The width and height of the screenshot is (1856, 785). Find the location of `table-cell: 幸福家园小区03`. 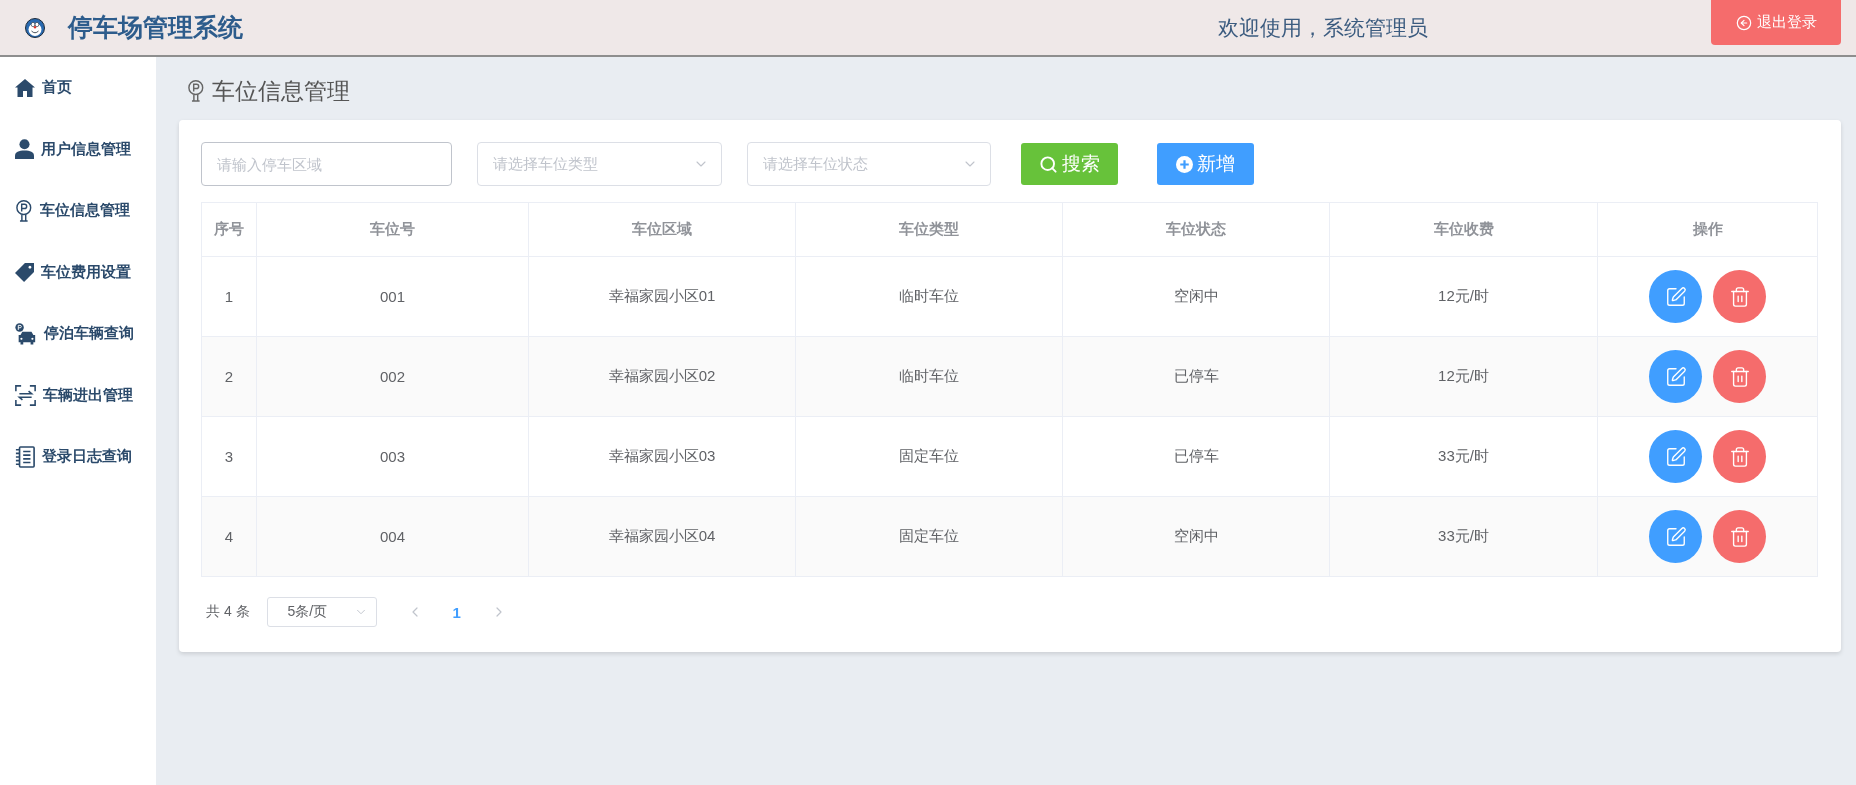

table-cell: 幸福家园小区03 is located at coordinates (662, 455).